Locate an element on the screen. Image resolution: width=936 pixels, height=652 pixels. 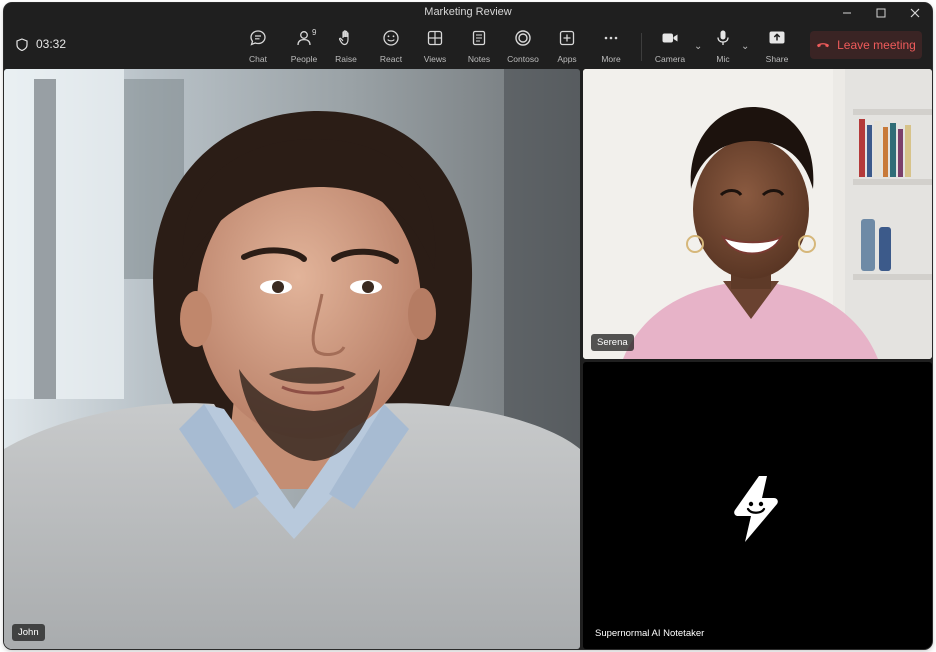
notes-icon is located at coordinates (479, 38).